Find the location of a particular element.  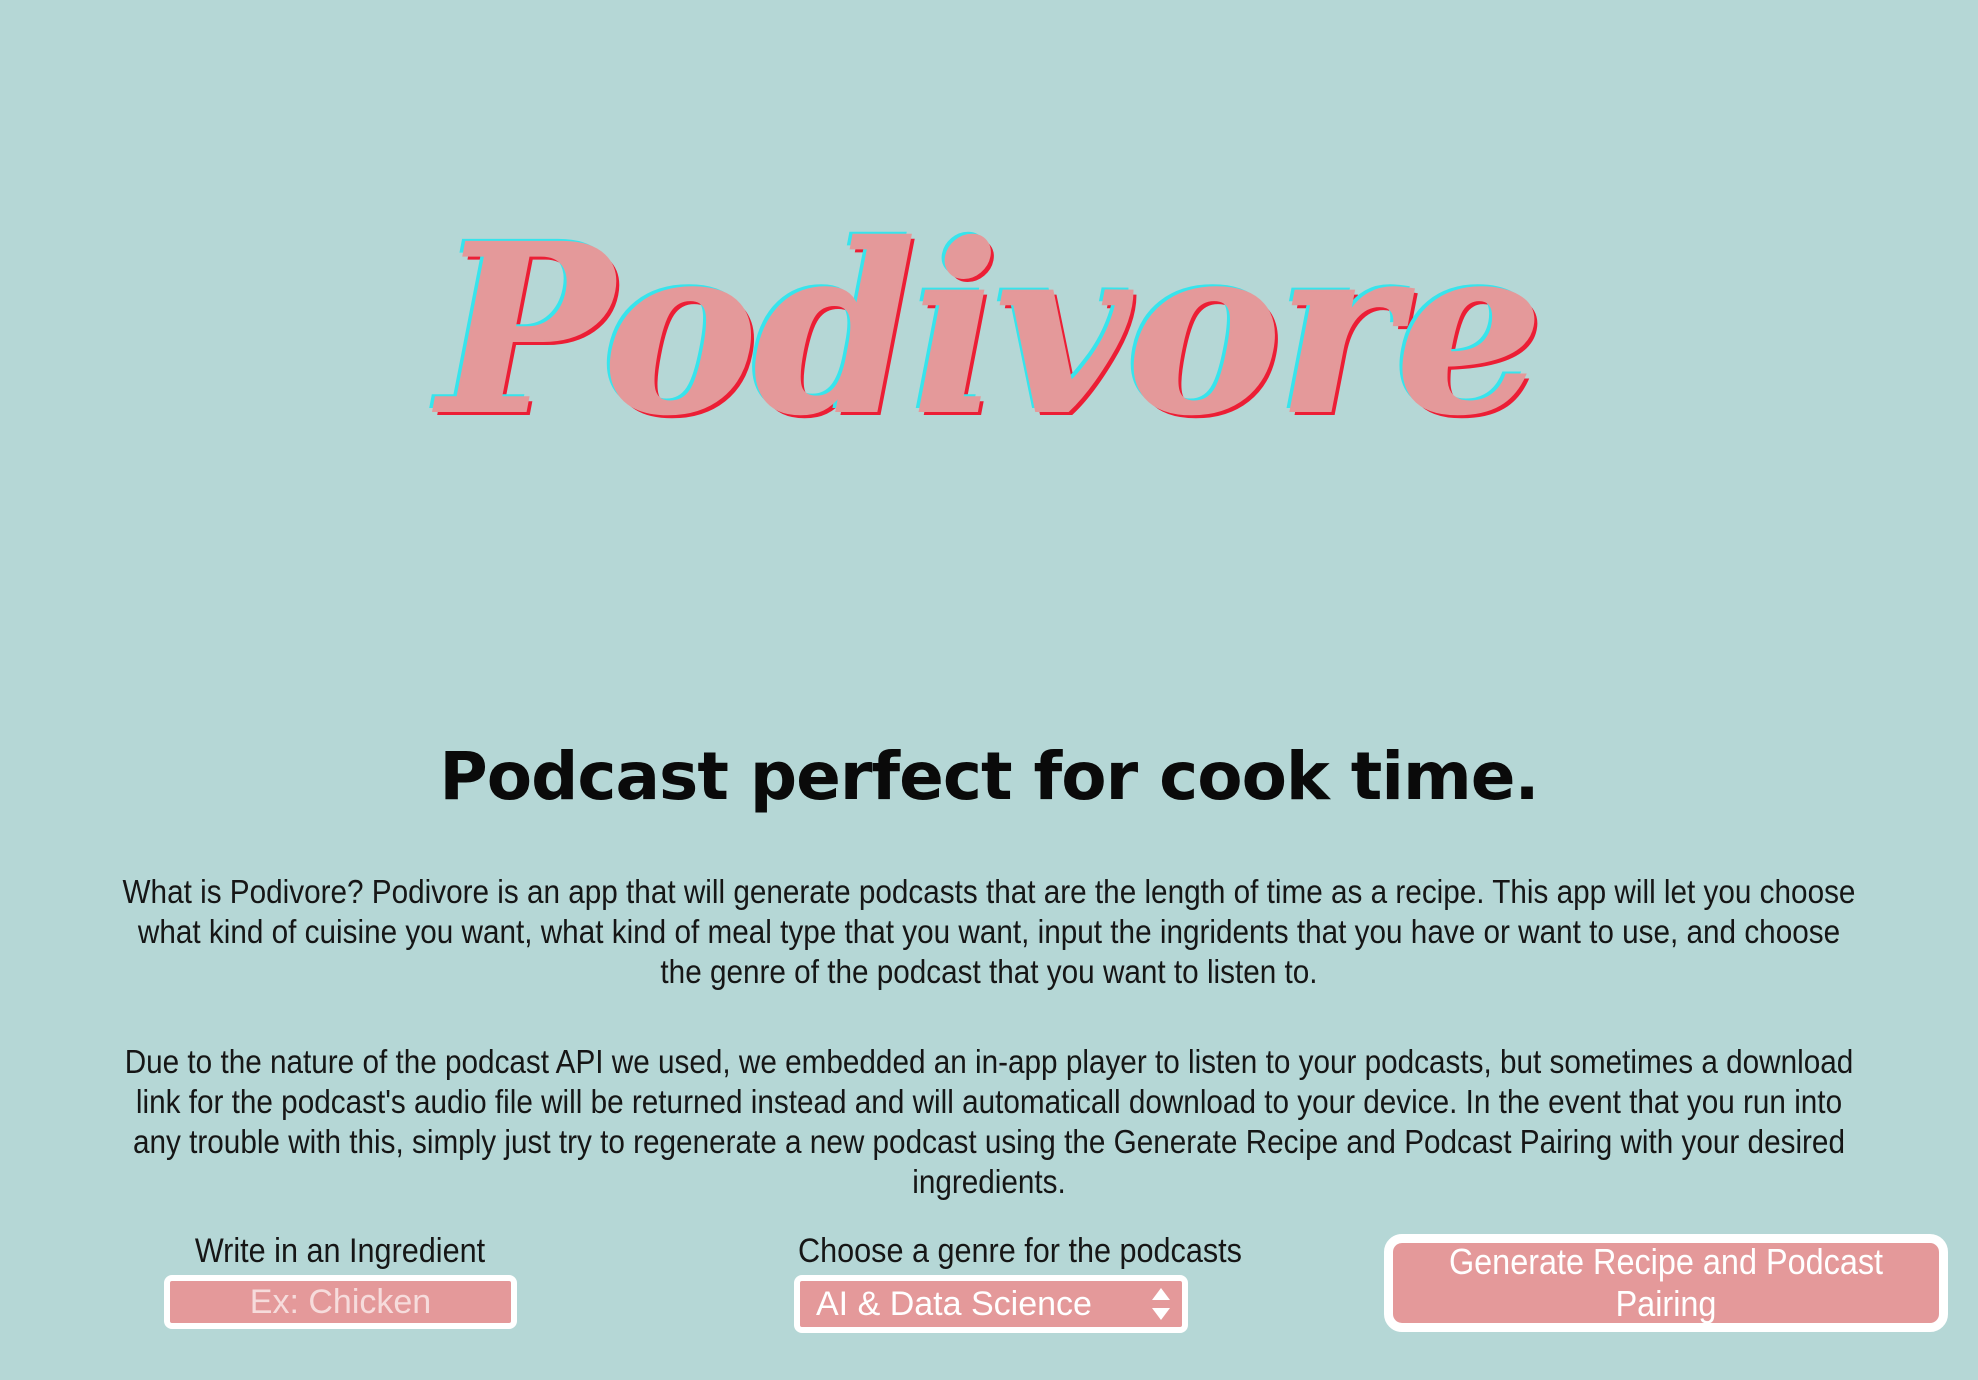

podivore-logo: Podivore is located at coordinates (991, 329).